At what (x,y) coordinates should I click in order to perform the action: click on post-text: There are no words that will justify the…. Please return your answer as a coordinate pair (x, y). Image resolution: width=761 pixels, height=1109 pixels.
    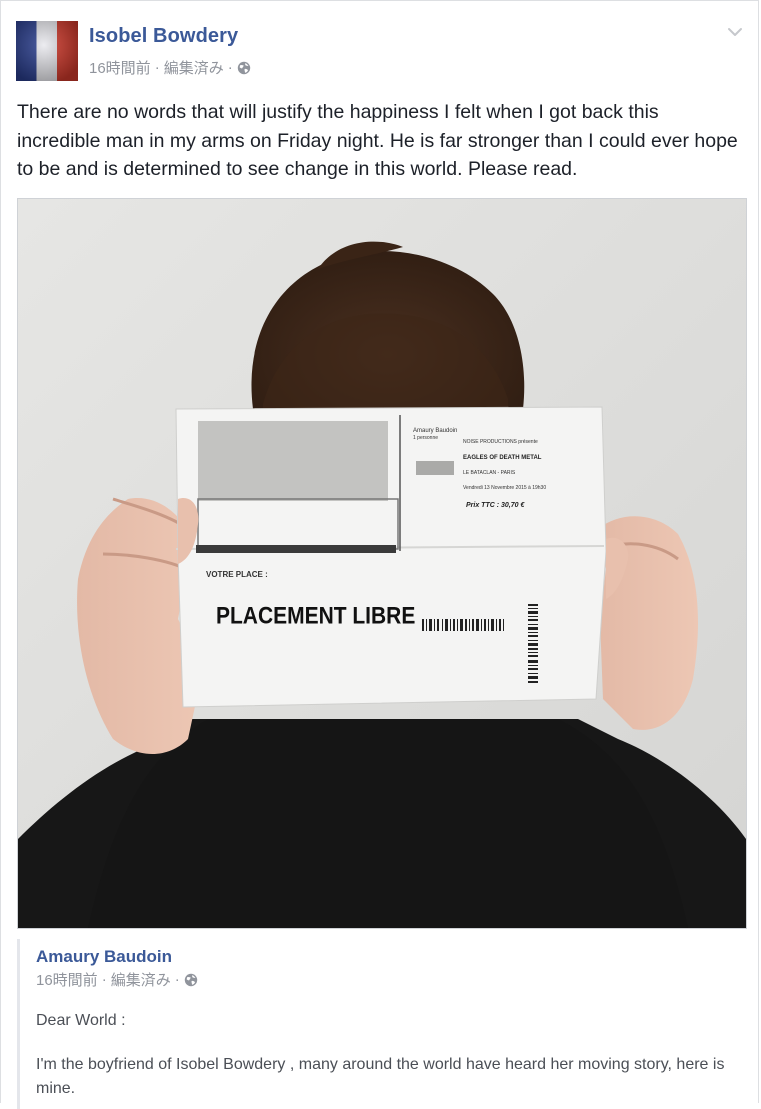
    Looking at the image, I should click on (377, 140).